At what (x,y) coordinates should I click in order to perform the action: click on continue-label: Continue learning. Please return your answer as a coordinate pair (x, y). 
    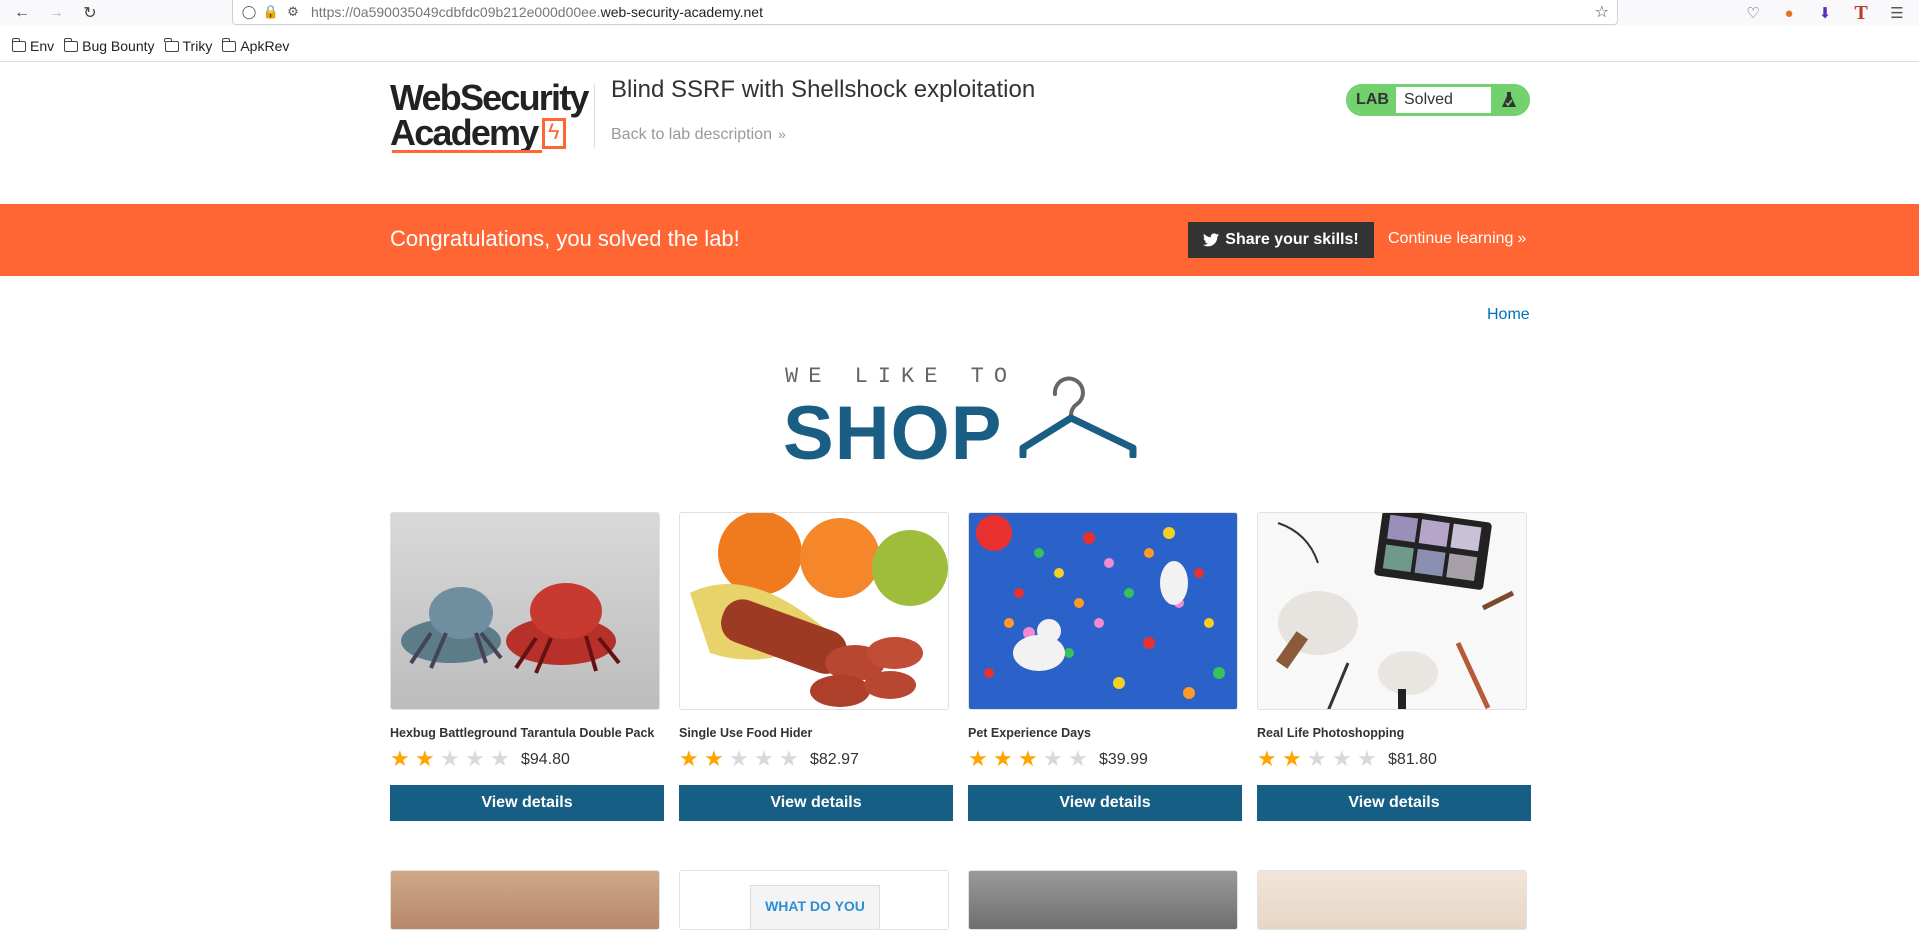
    Looking at the image, I should click on (1451, 238).